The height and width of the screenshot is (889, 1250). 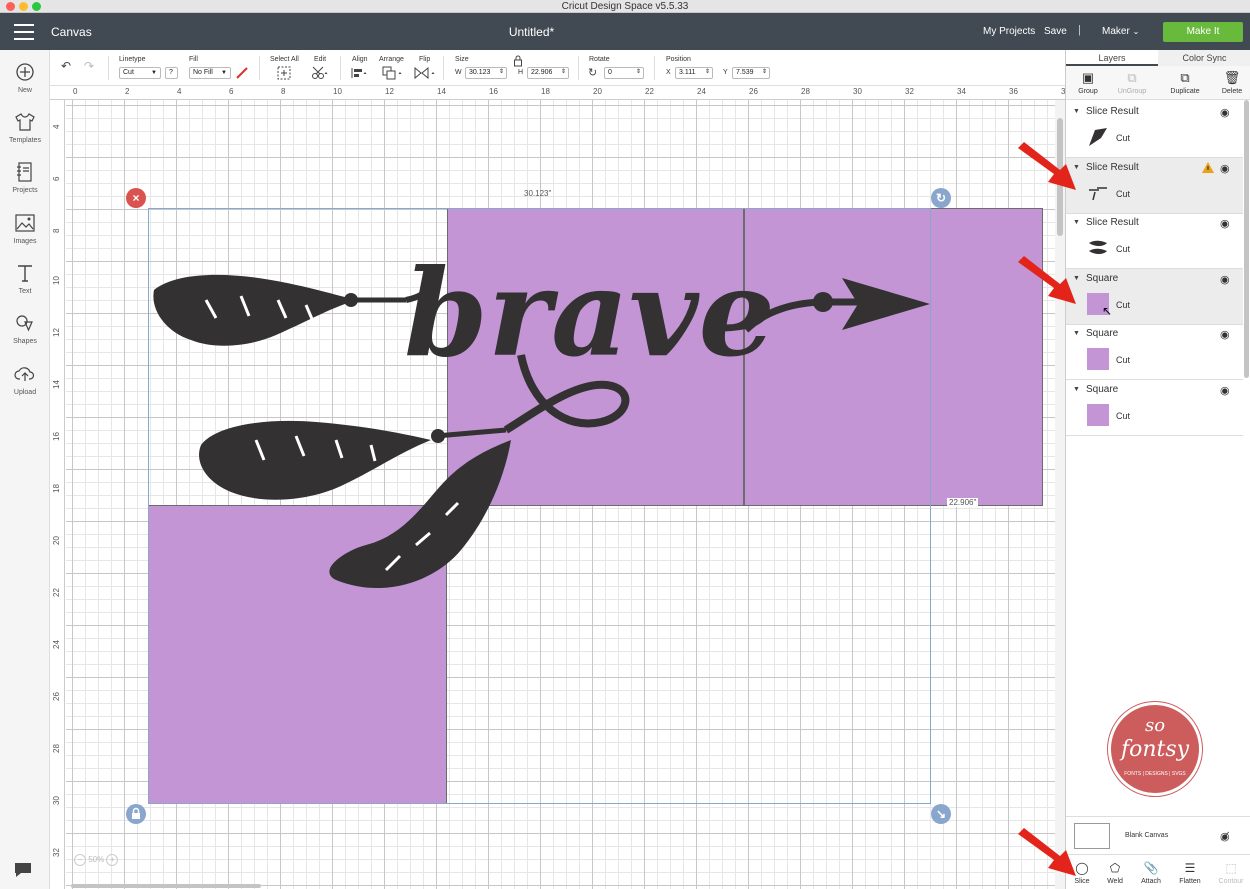 I want to click on duplicate-icon: ⧉, so click(x=1185, y=77).